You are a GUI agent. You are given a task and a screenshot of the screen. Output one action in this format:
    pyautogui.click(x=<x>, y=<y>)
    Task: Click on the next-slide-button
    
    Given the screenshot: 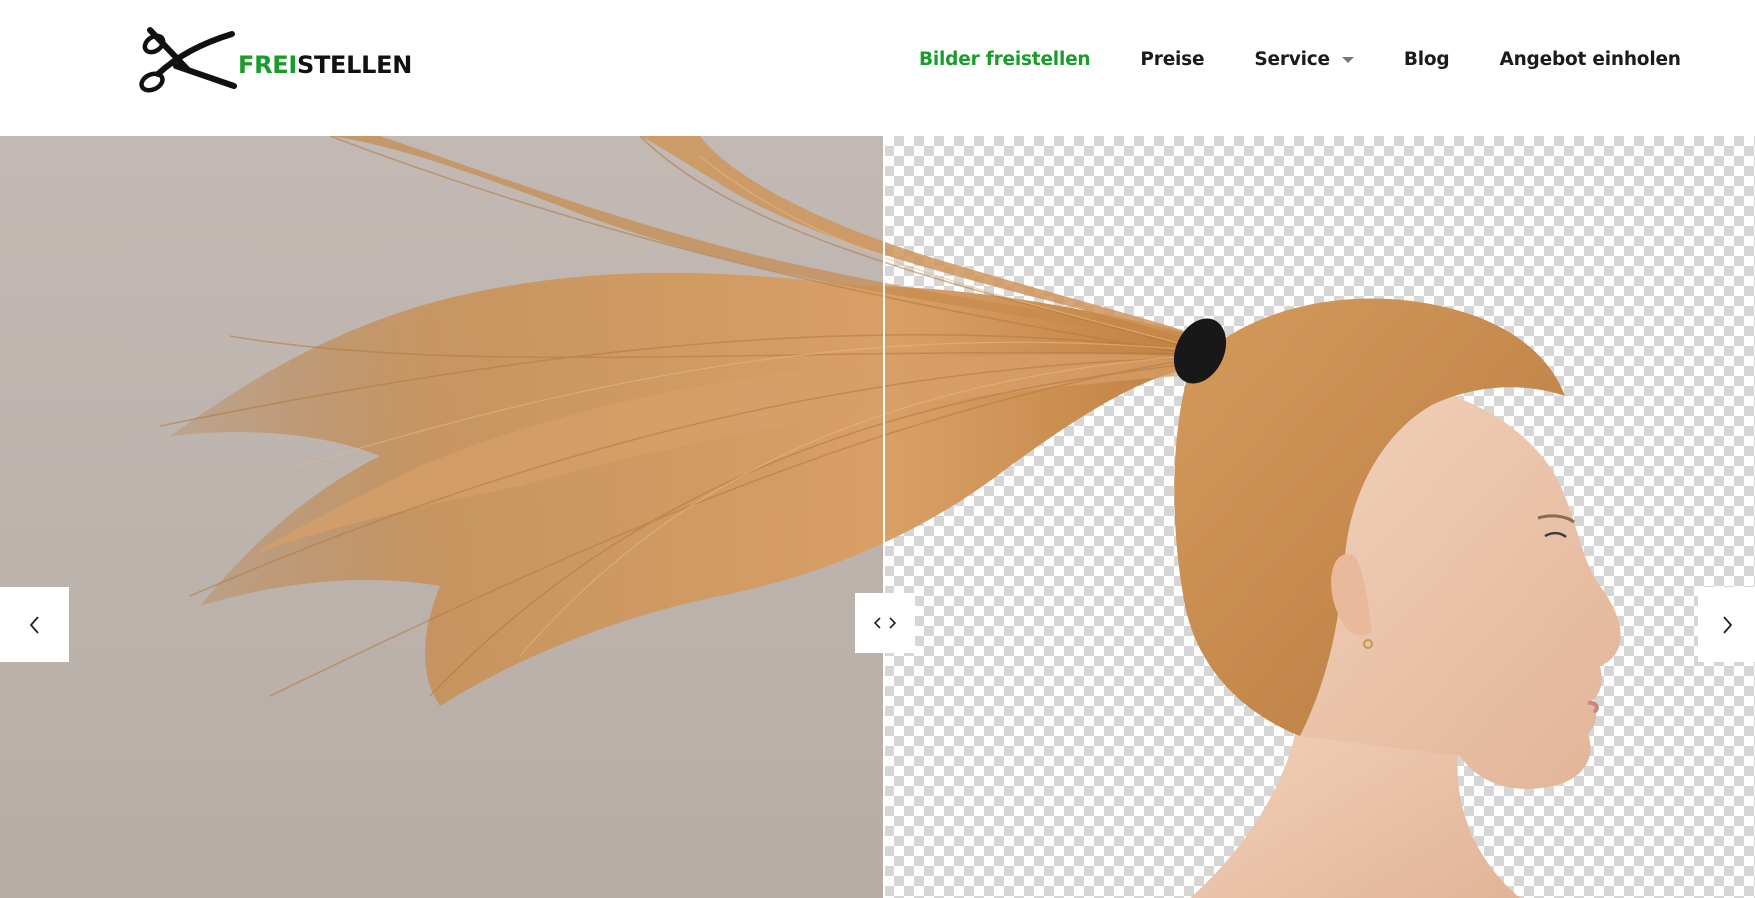 What is the action you would take?
    pyautogui.click(x=1726, y=624)
    